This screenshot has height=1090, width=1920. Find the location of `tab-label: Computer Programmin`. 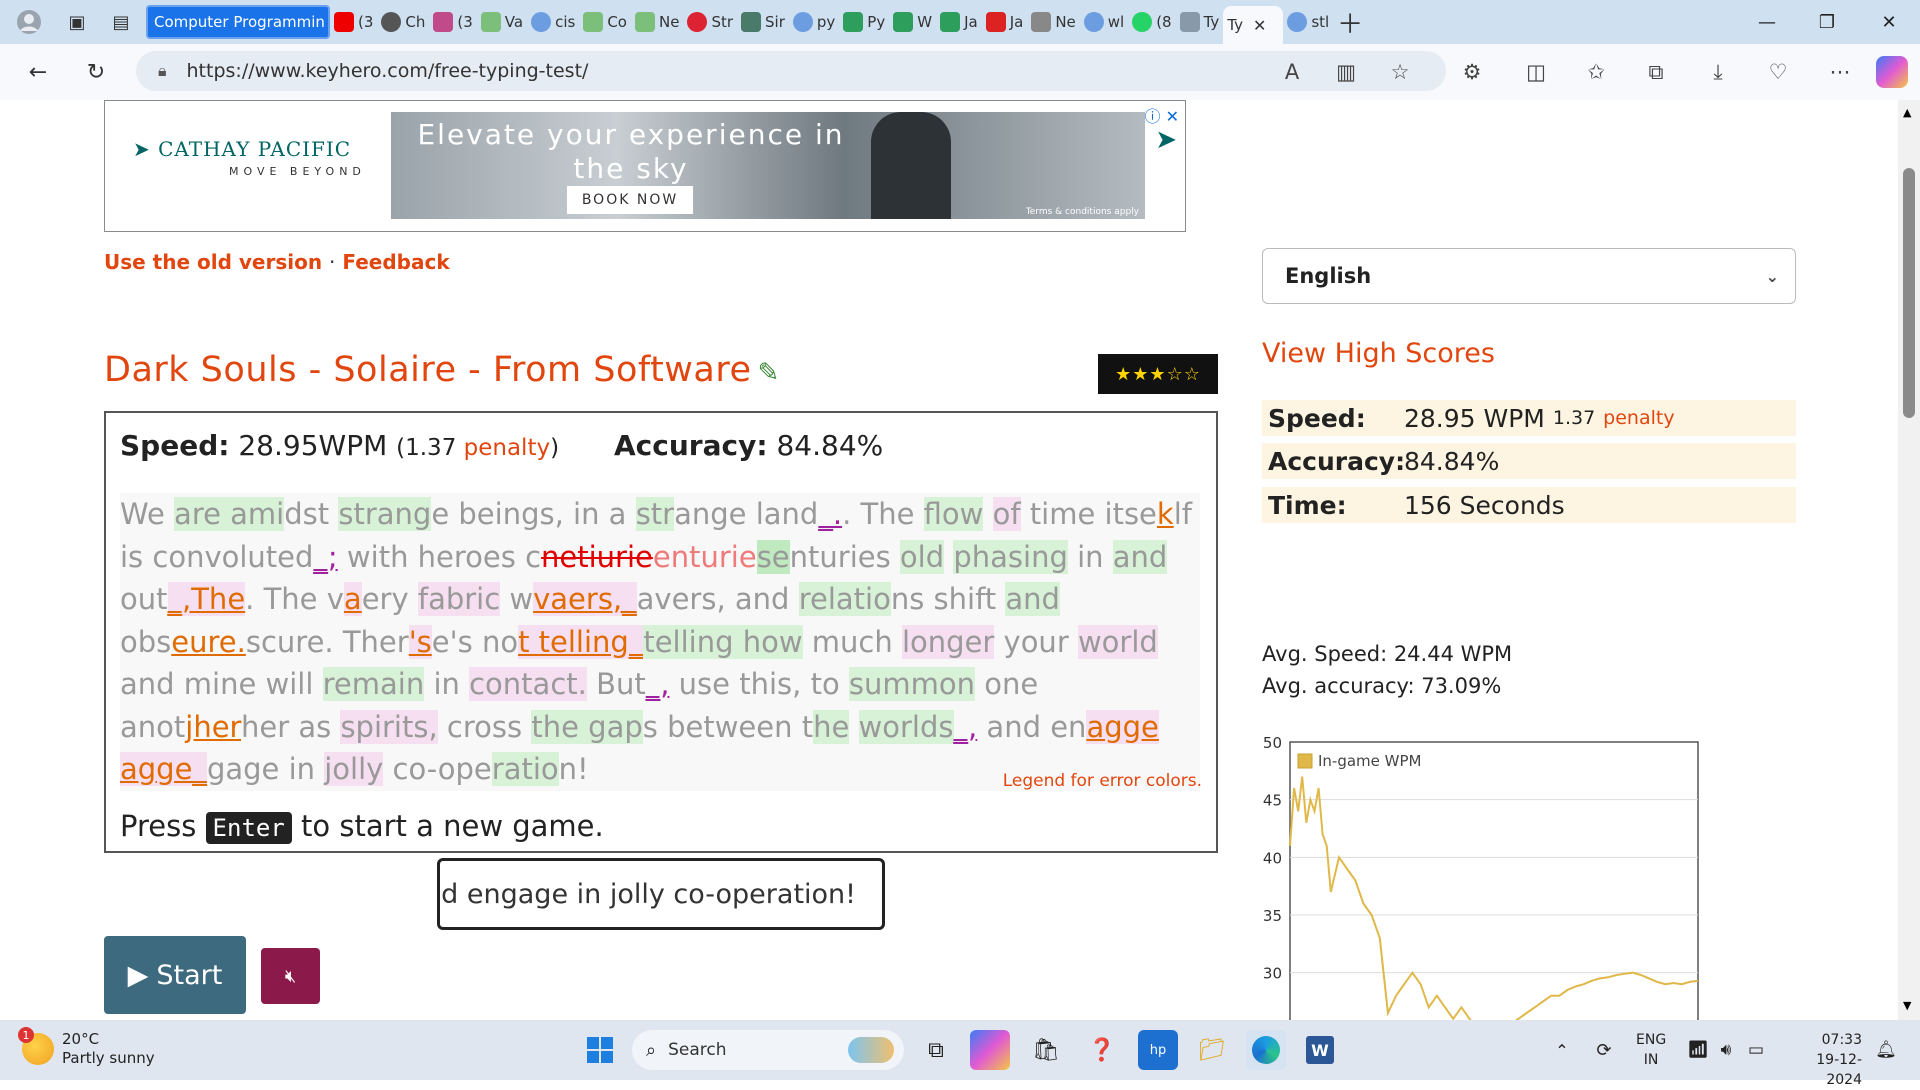

tab-label: Computer Programmin is located at coordinates (239, 22).